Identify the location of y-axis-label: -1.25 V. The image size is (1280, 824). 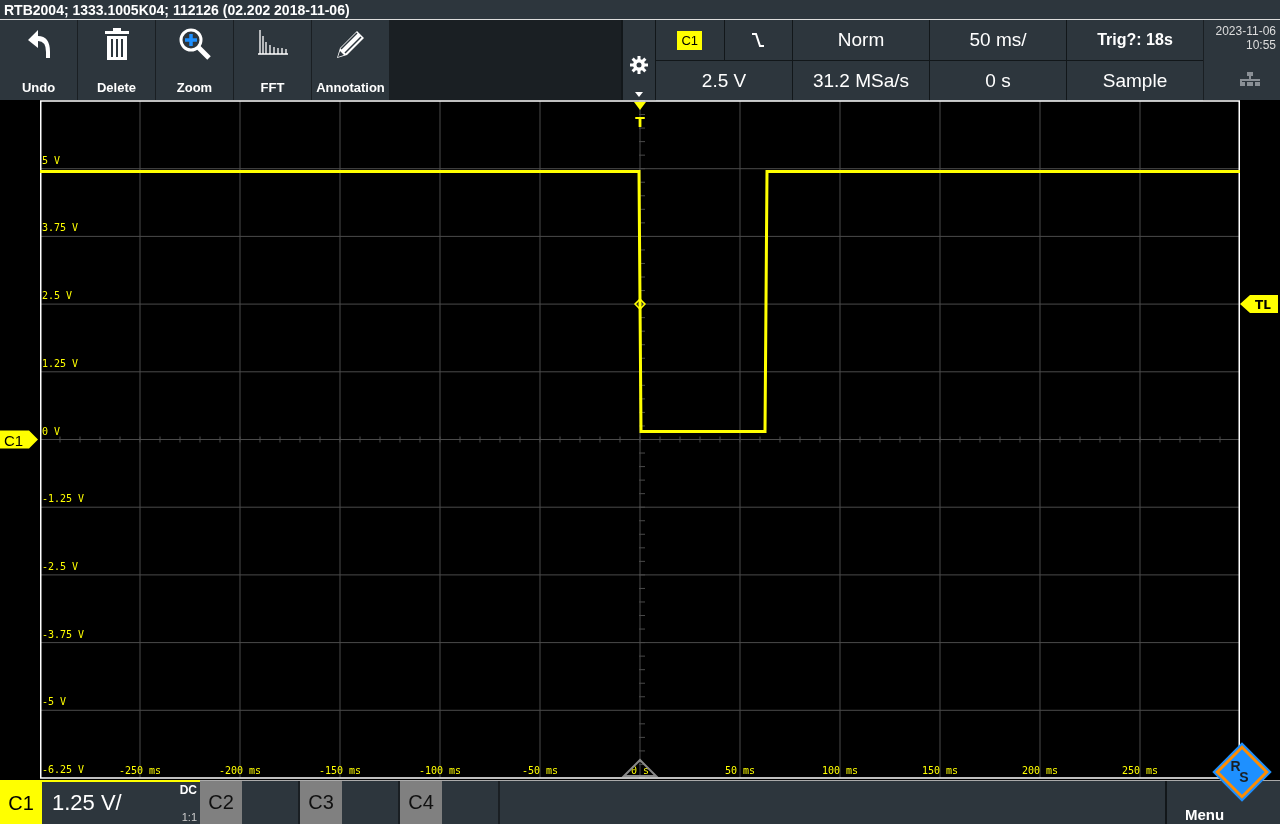
(63, 499).